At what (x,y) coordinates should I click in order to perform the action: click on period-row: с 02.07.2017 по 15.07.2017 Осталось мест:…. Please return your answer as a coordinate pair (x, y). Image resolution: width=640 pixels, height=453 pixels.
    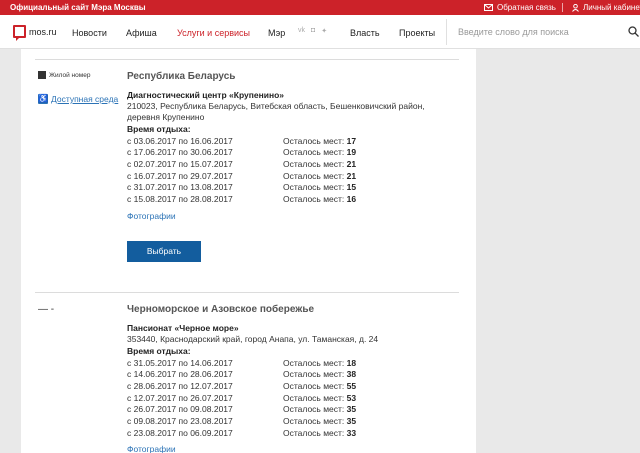
    Looking at the image, I should click on (242, 164).